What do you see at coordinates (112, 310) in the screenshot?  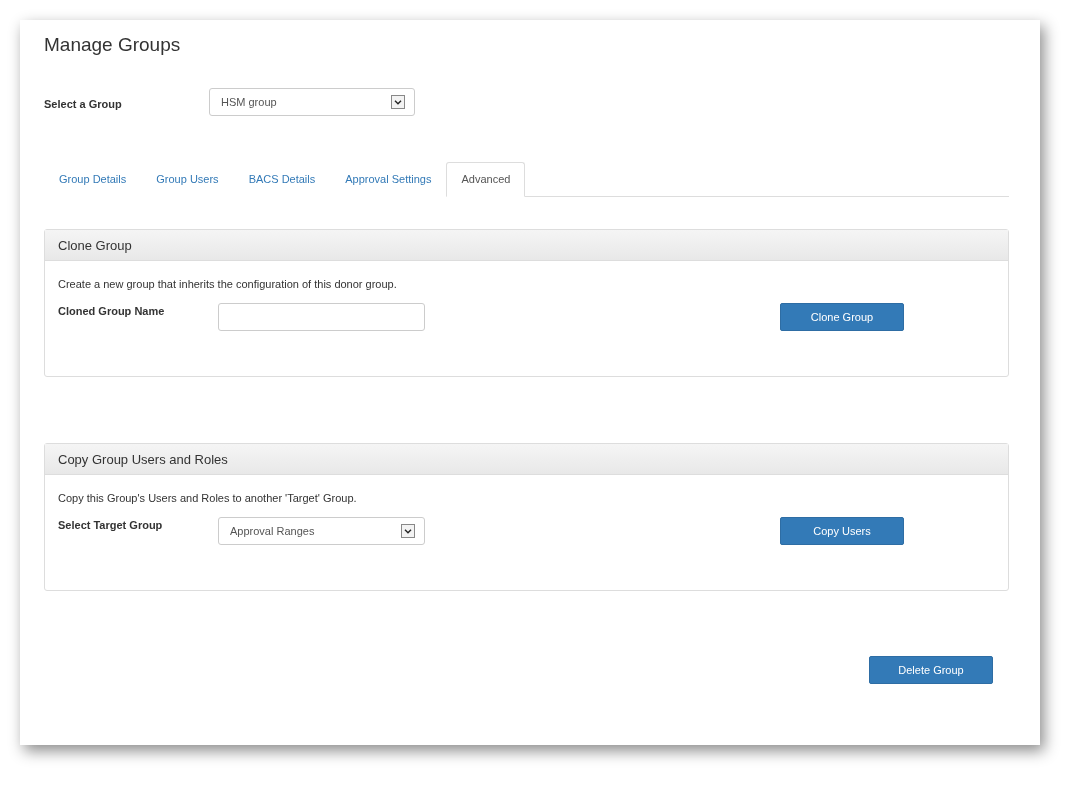 I see `field-label: Cloned Group Name` at bounding box center [112, 310].